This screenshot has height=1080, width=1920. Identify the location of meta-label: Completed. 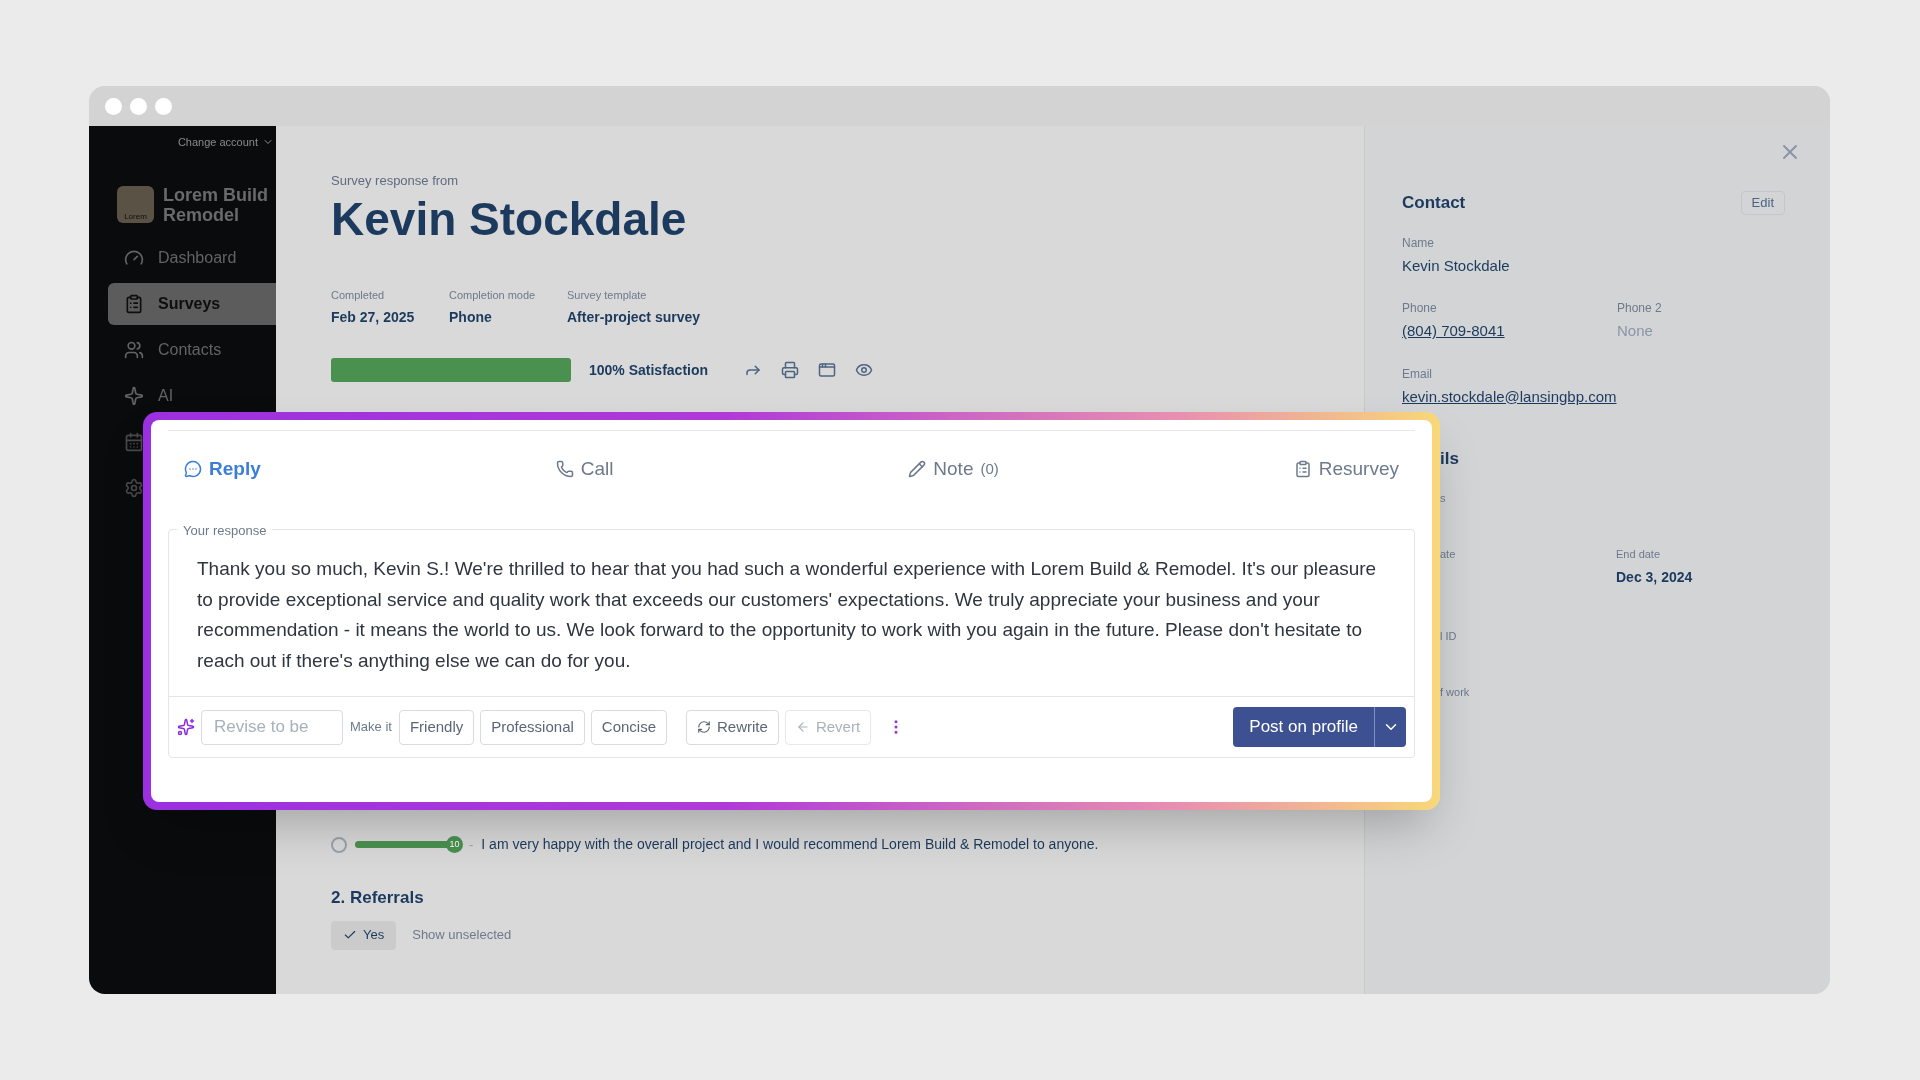
(358, 295).